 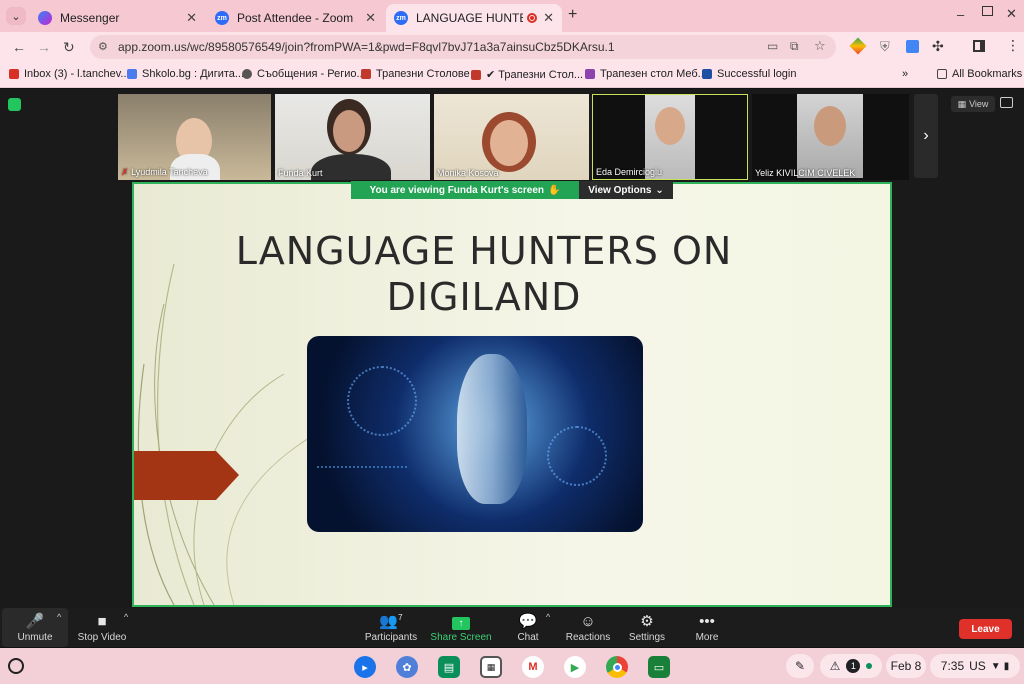 What do you see at coordinates (423, 74) in the screenshot?
I see `bookmark-label: Трапезни Столове` at bounding box center [423, 74].